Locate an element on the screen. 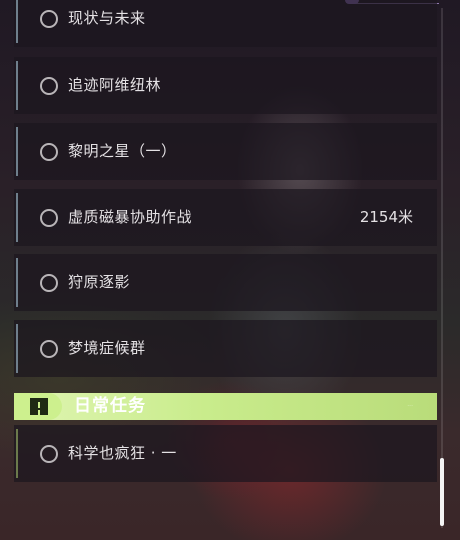  quest-title: 梦境症候群 is located at coordinates (107, 348).